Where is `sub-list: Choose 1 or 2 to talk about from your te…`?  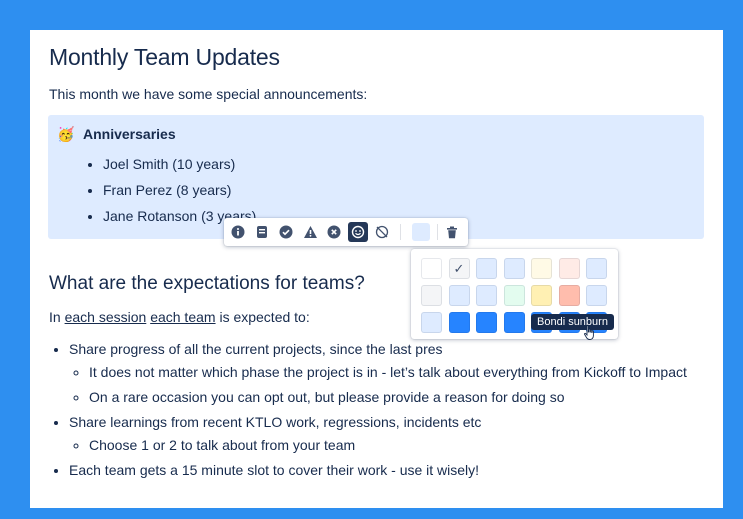
sub-list: Choose 1 or 2 to talk about from your te… is located at coordinates (378, 445).